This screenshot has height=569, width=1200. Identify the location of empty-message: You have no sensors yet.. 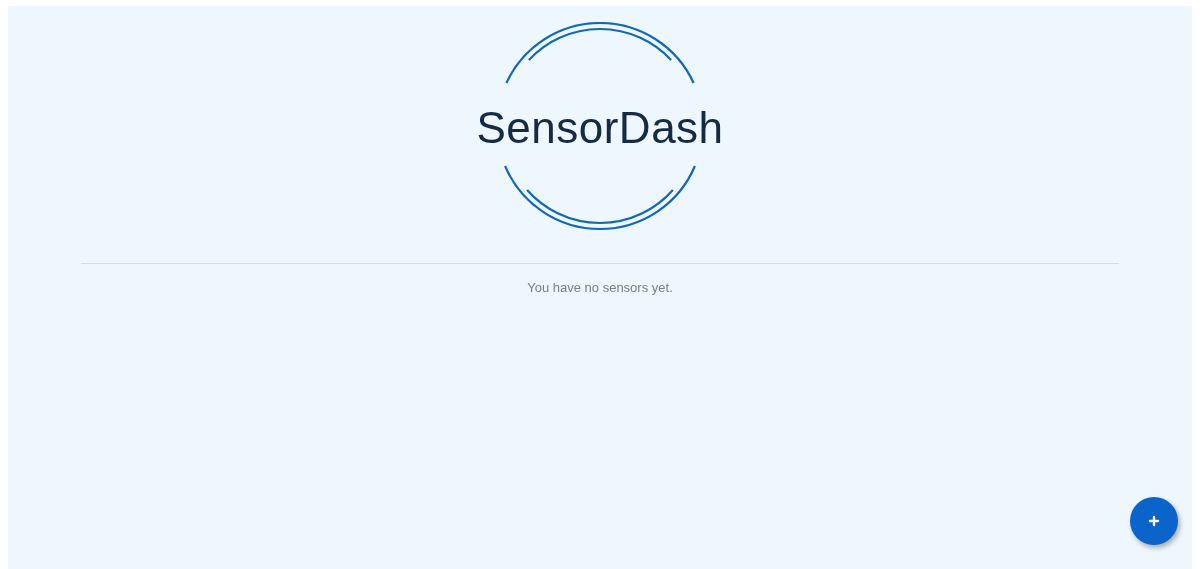
(600, 288).